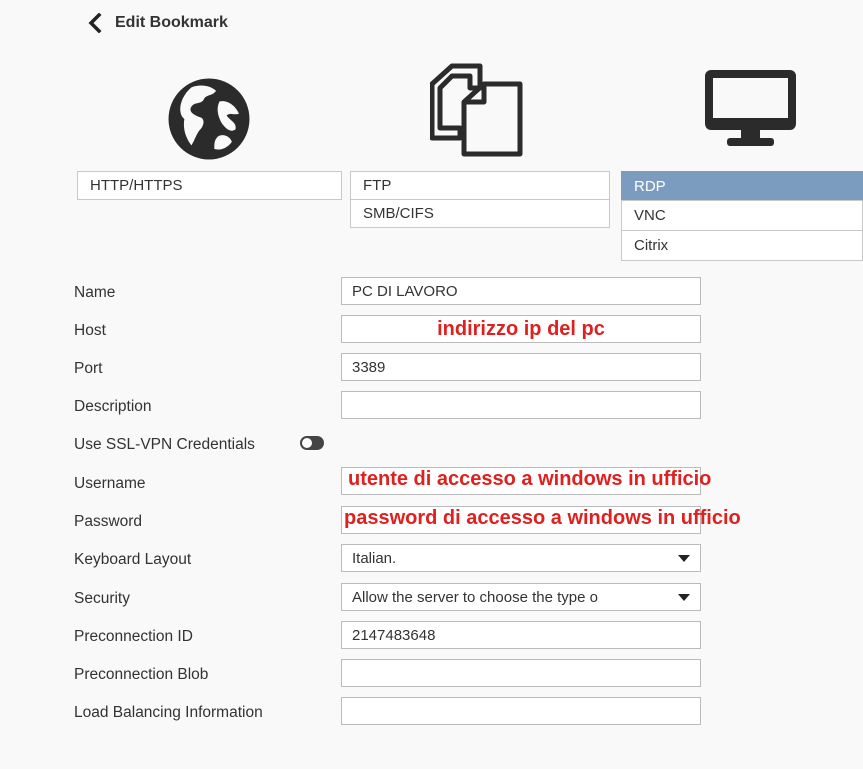 The height and width of the screenshot is (769, 863). I want to click on password-label: Password, so click(108, 521).